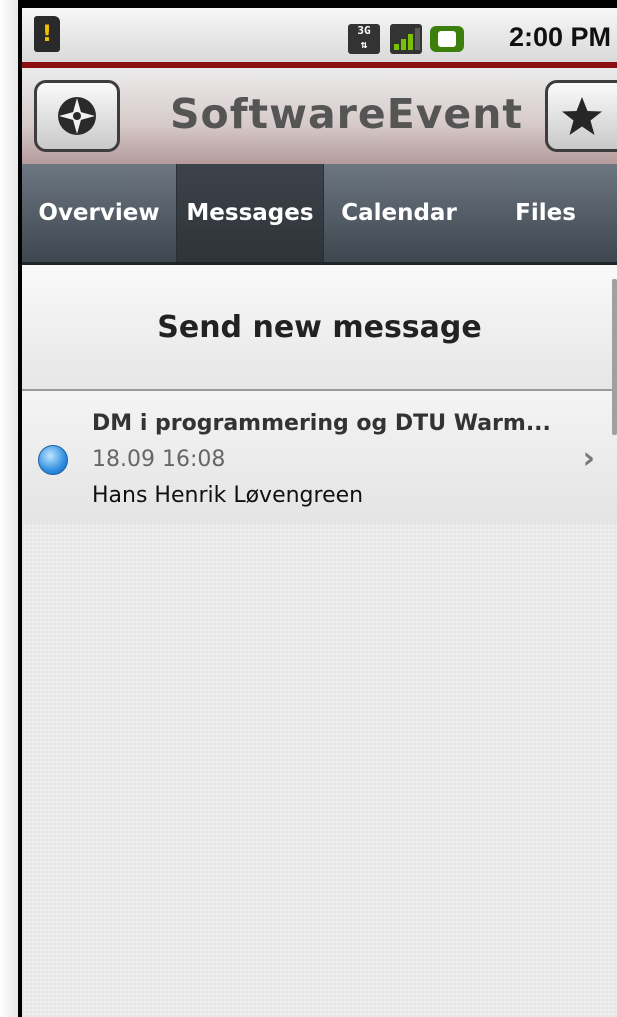 The width and height of the screenshot is (617, 1017). I want to click on tab-bar: Overview Messages Calendar Files, so click(319, 214).